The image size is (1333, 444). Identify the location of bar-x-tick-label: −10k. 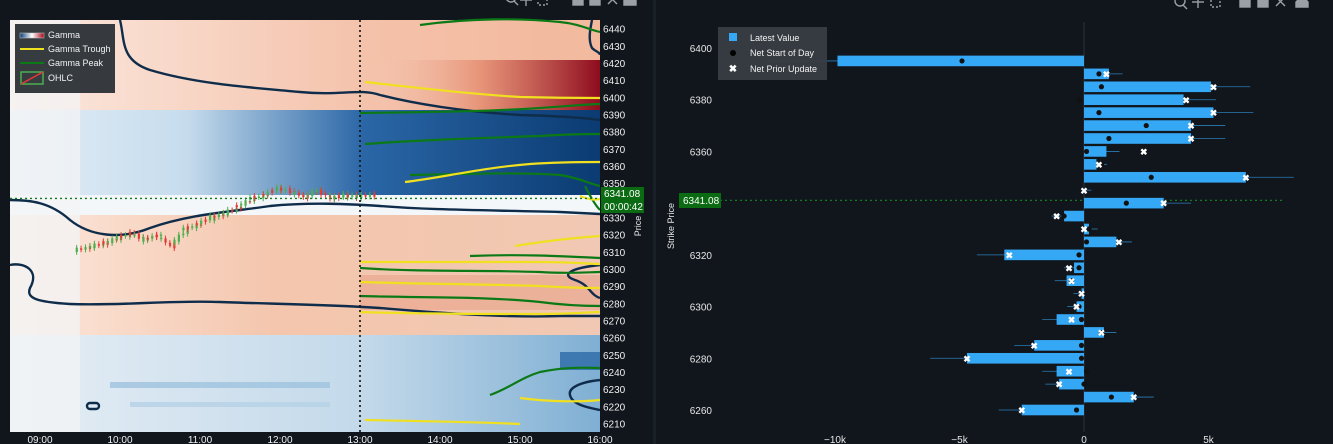
(835, 439).